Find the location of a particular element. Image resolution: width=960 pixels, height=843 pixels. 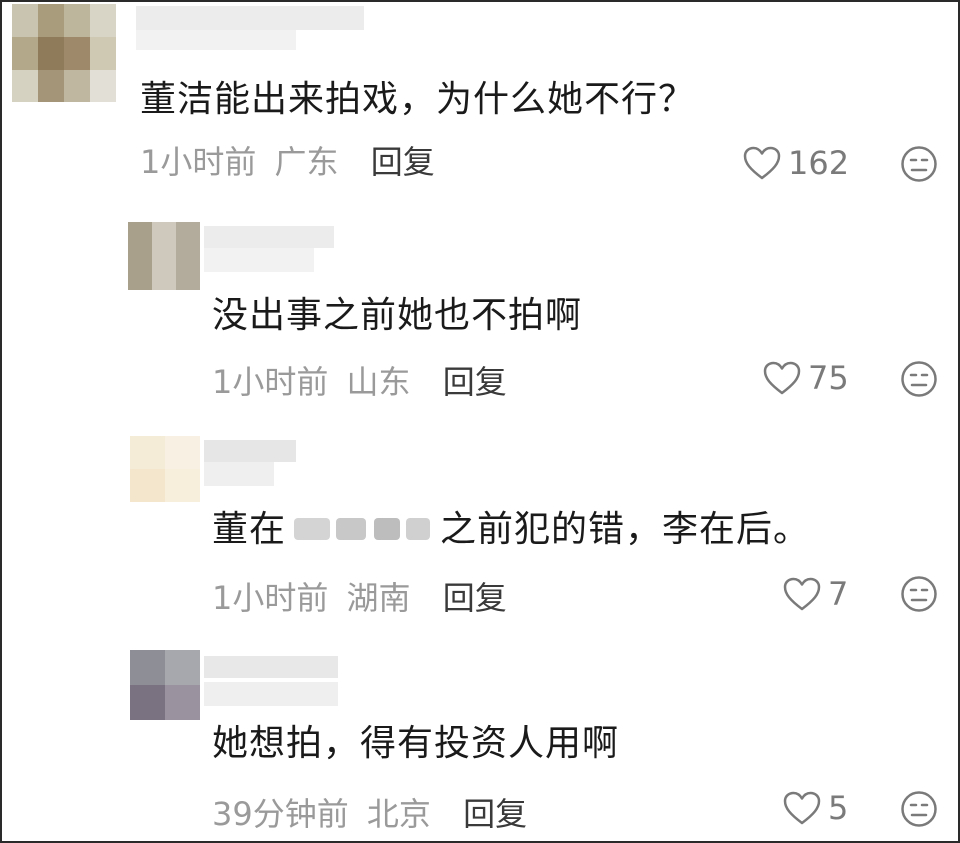

comment-time: 39分钟前 is located at coordinates (280, 814).